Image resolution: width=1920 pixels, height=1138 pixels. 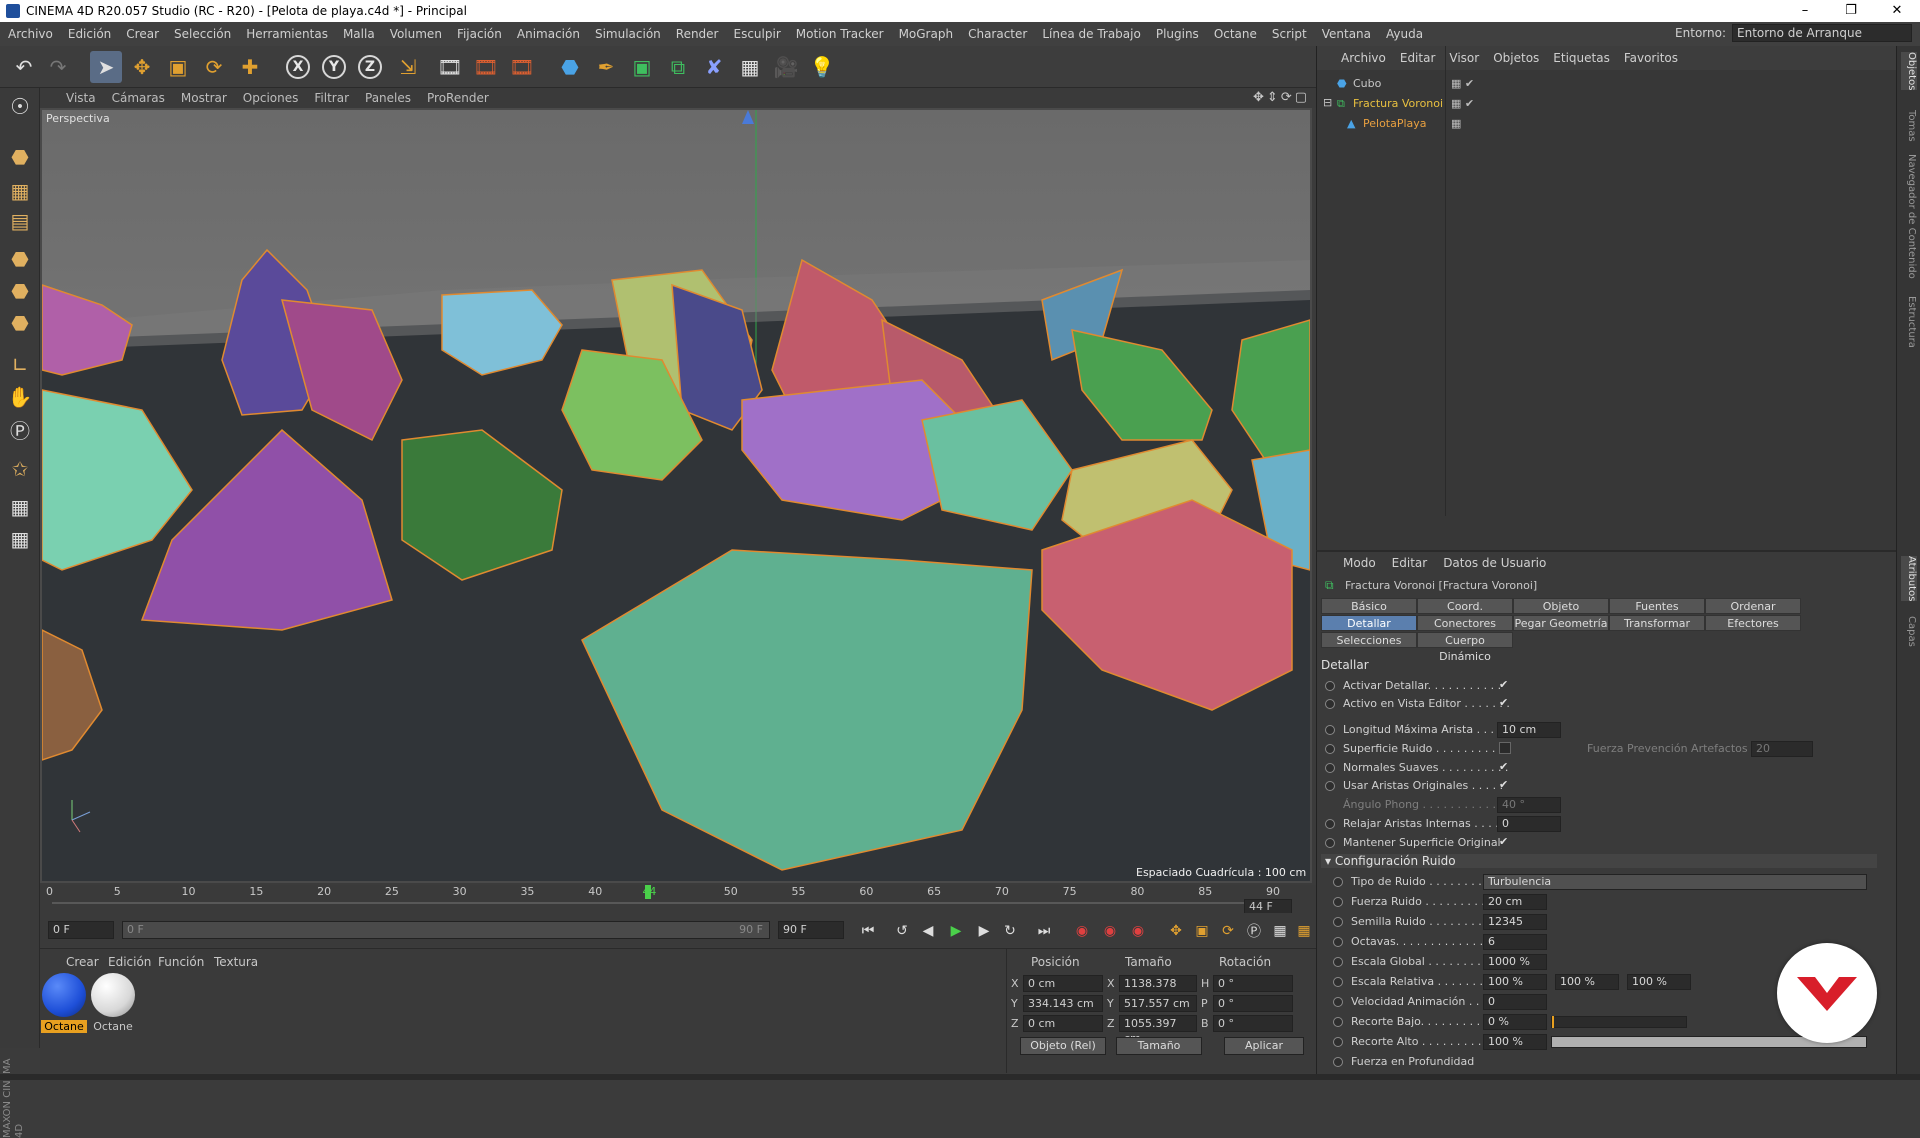 What do you see at coordinates (1176, 931) in the screenshot?
I see `key-position-icon: ✥` at bounding box center [1176, 931].